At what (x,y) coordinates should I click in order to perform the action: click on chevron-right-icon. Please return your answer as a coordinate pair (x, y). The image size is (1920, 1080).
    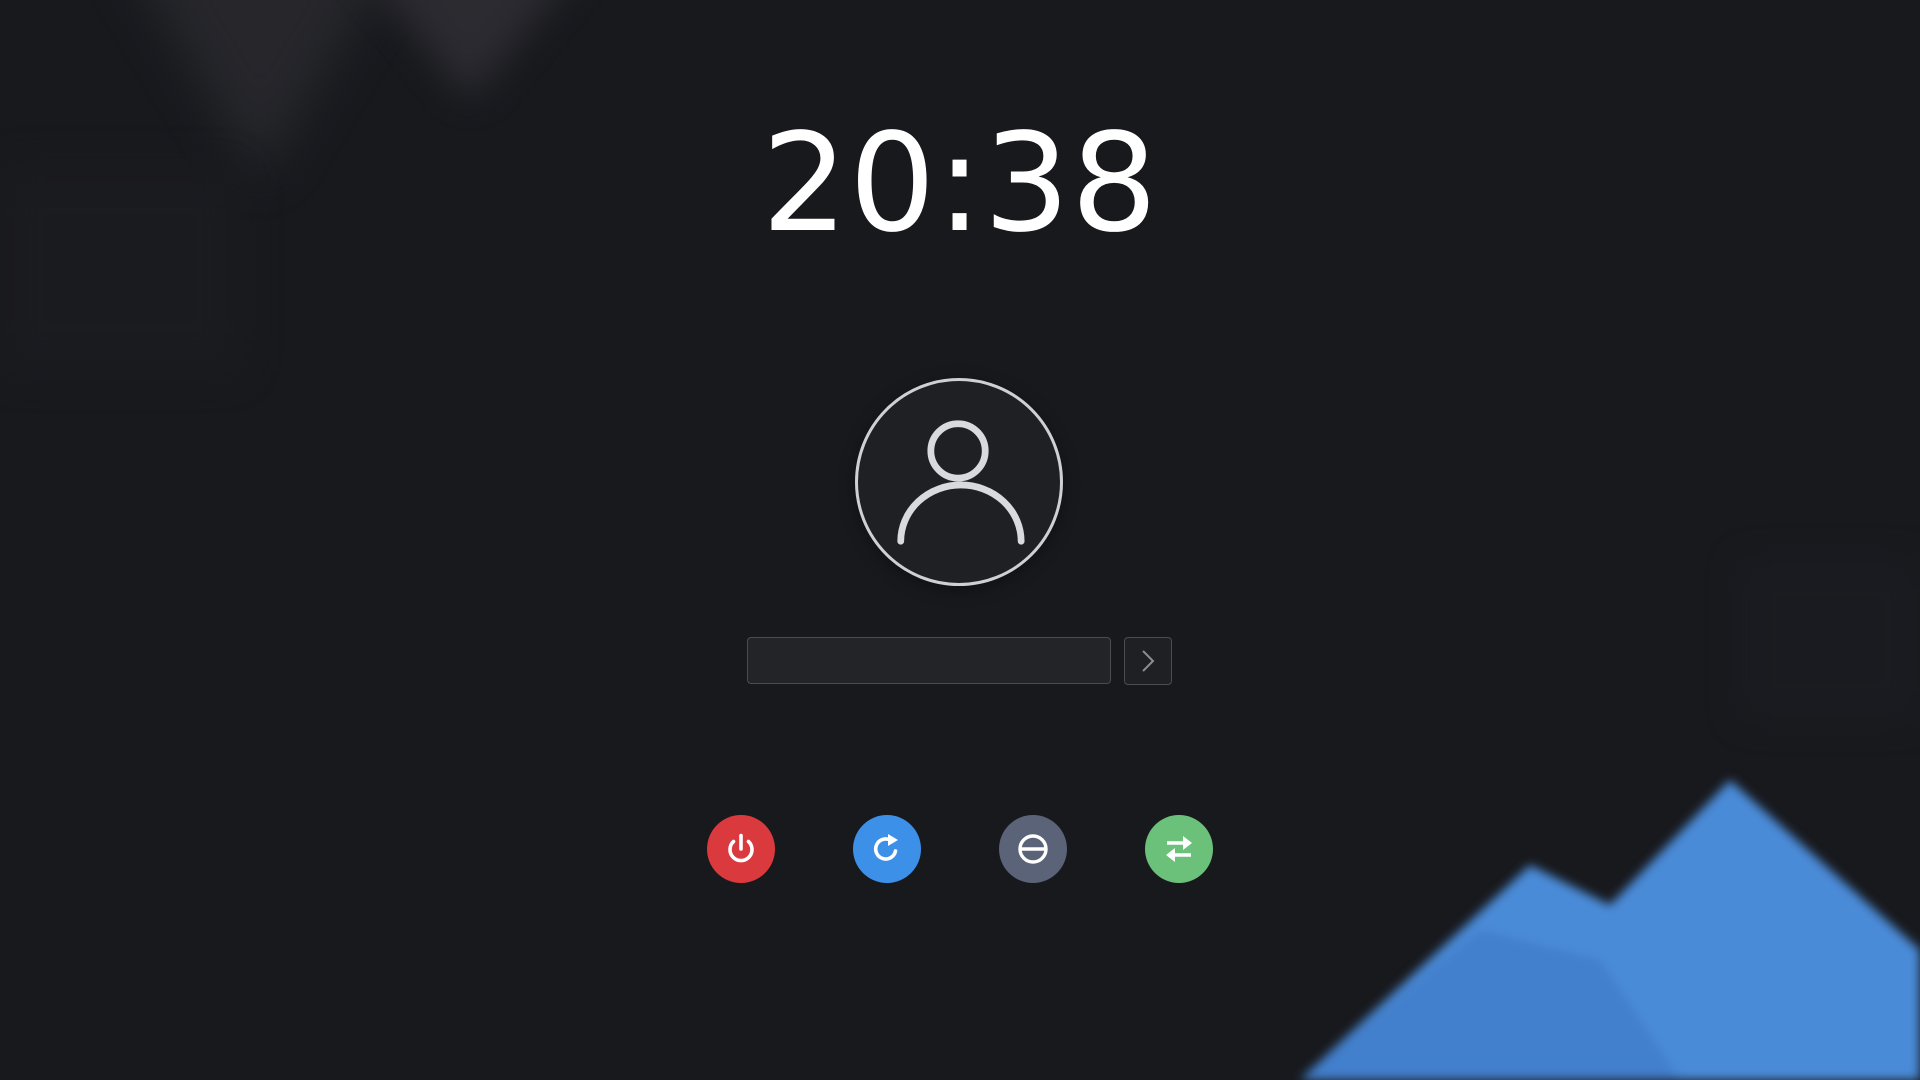
    Looking at the image, I should click on (1148, 661).